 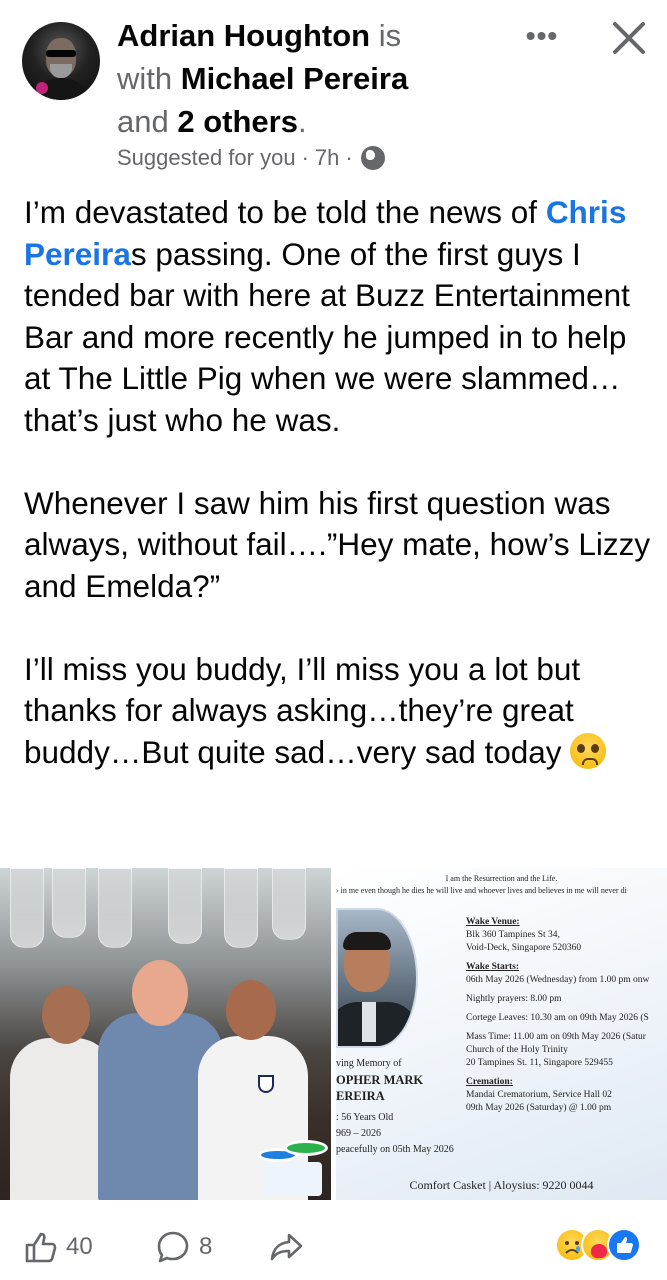 What do you see at coordinates (493, 967) in the screenshot?
I see `wake-starts-heading: Wake Starts:` at bounding box center [493, 967].